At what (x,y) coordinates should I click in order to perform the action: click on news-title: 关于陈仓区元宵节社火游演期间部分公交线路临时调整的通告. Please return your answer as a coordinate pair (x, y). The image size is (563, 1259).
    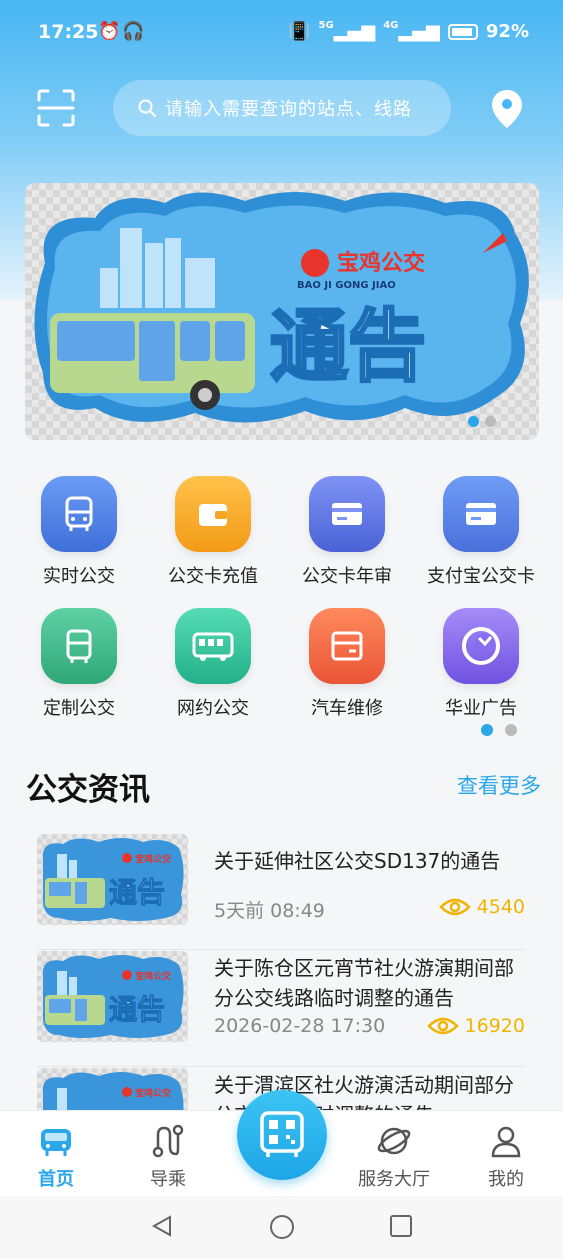
    Looking at the image, I should click on (364, 983).